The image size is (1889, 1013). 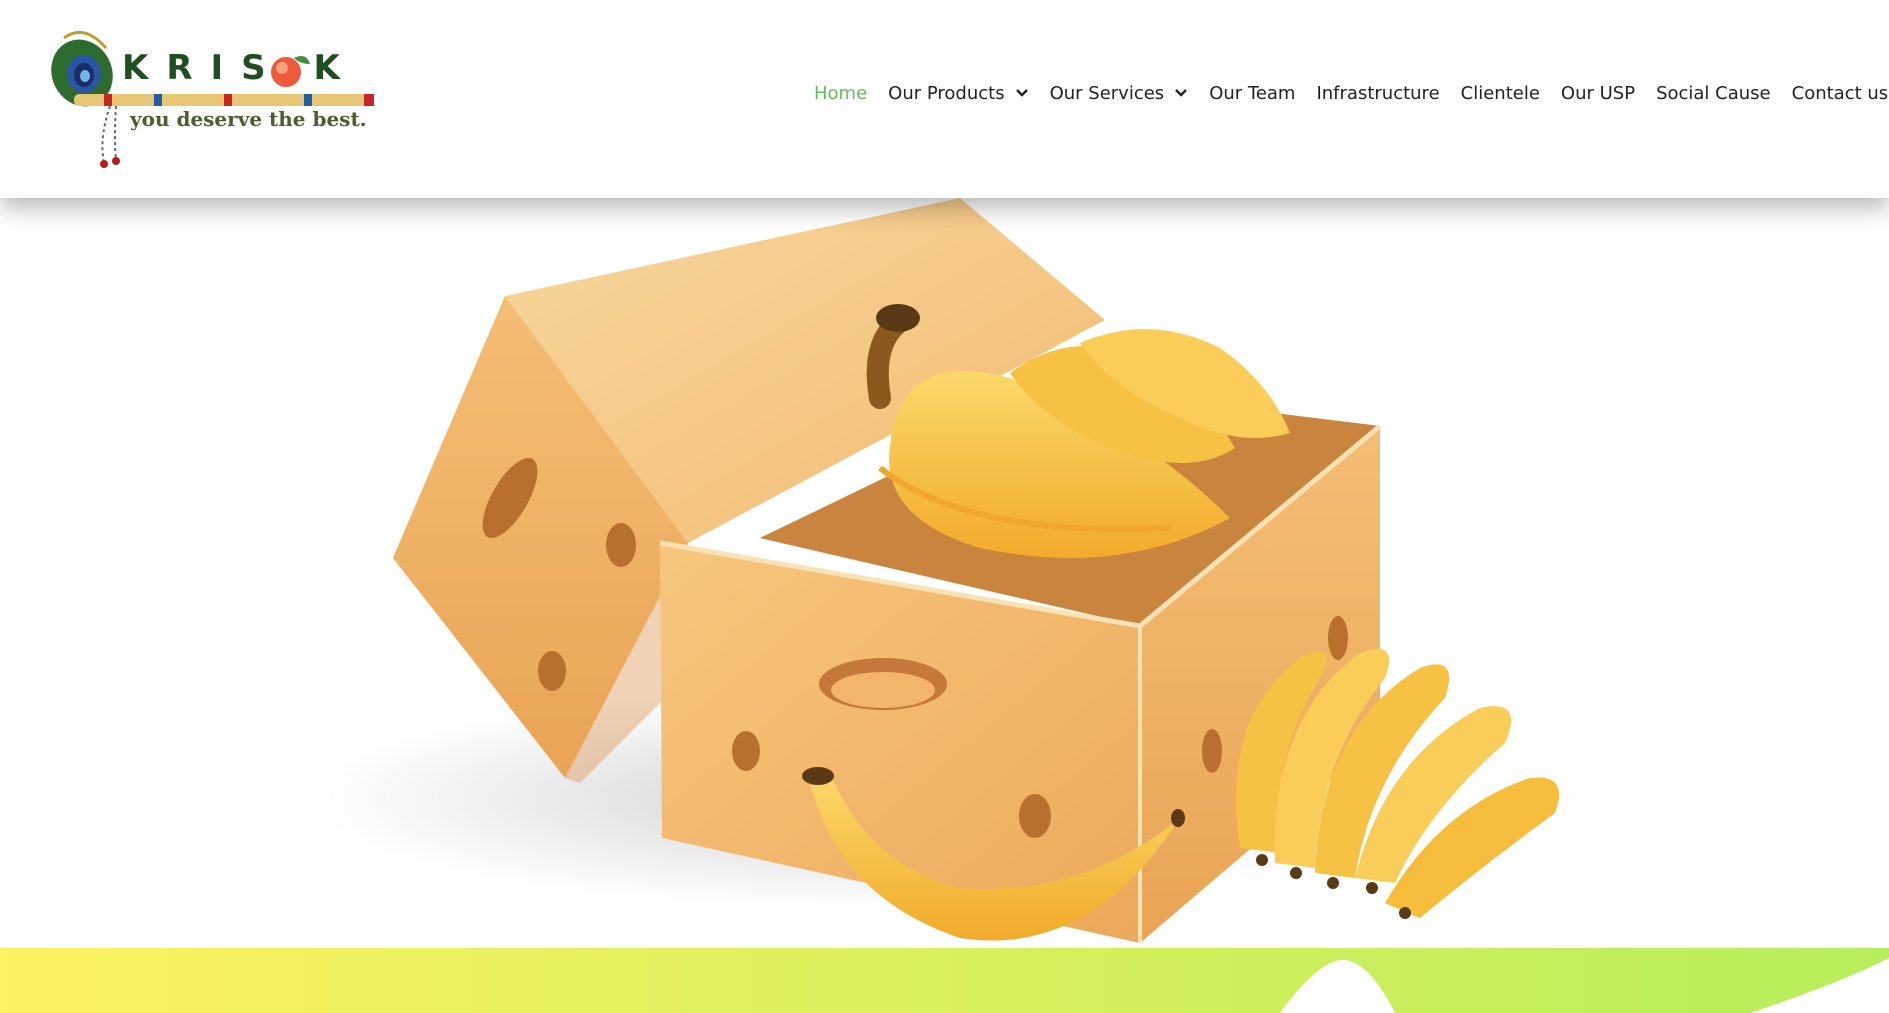 What do you see at coordinates (1107, 93) in the screenshot?
I see `nav-our-services-label: Our Services` at bounding box center [1107, 93].